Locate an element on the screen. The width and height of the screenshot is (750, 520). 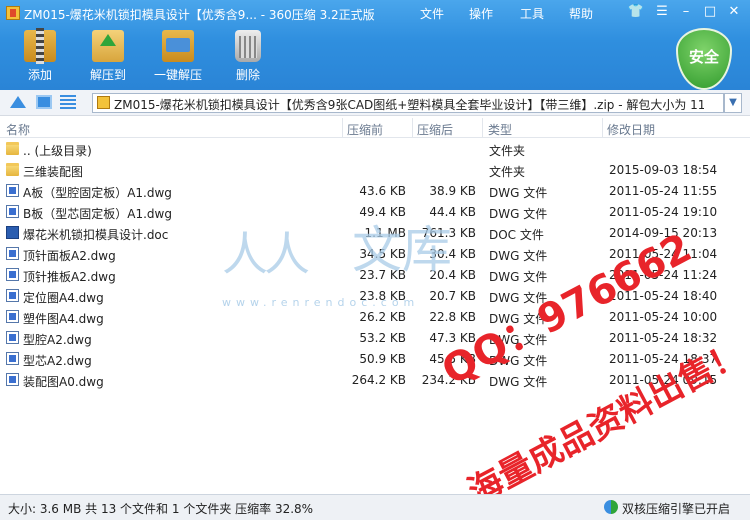
skin-icon: 👕 is located at coordinates (636, 11).